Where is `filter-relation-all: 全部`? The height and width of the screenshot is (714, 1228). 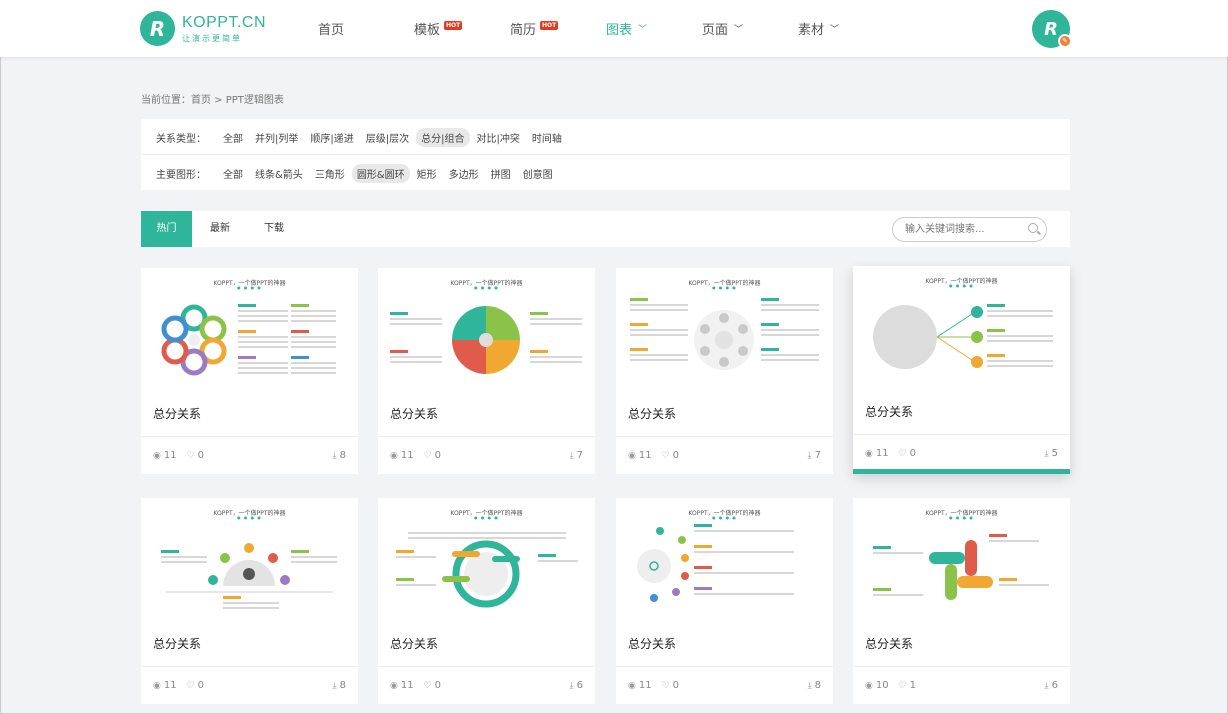 filter-relation-all: 全部 is located at coordinates (233, 137).